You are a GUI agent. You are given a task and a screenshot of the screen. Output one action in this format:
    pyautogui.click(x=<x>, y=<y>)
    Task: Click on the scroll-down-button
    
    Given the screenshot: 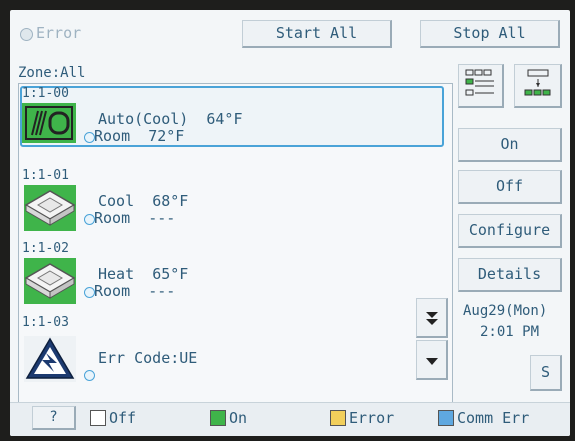 What is the action you would take?
    pyautogui.click(x=432, y=360)
    